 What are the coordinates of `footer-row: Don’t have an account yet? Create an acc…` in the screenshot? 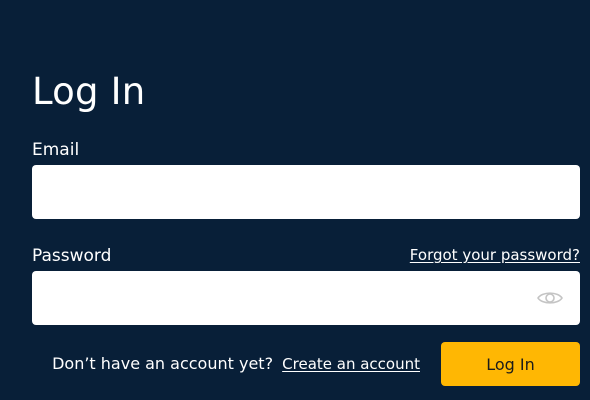 It's located at (306, 364).